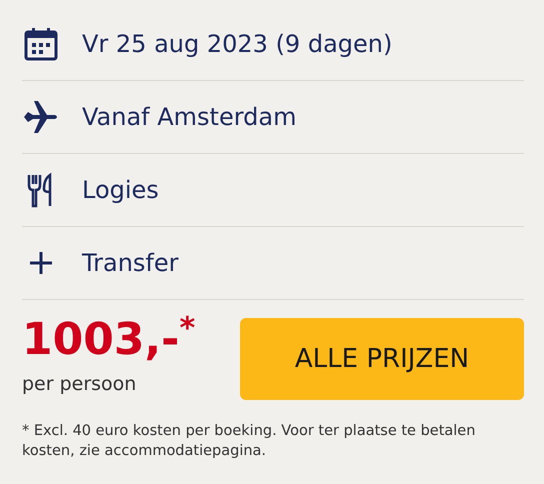 The height and width of the screenshot is (484, 544). I want to click on detail-label: Vr 25 aug 2023 (9 dagen), so click(237, 44).